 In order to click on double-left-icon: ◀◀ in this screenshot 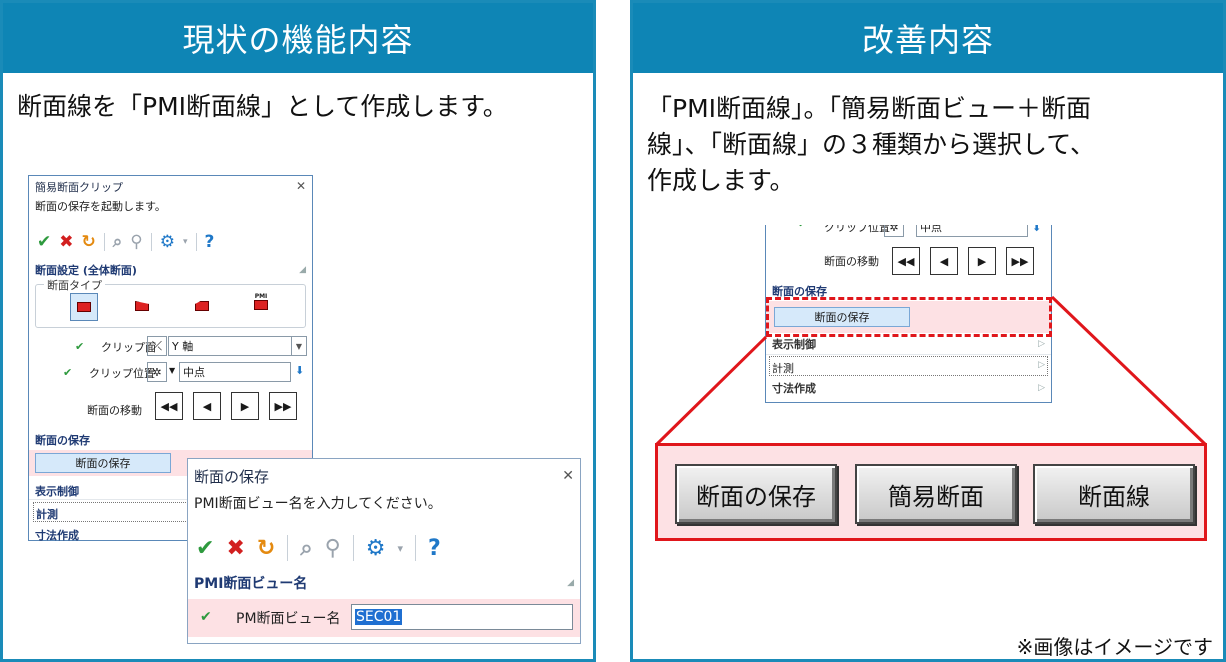, I will do `click(169, 406)`.